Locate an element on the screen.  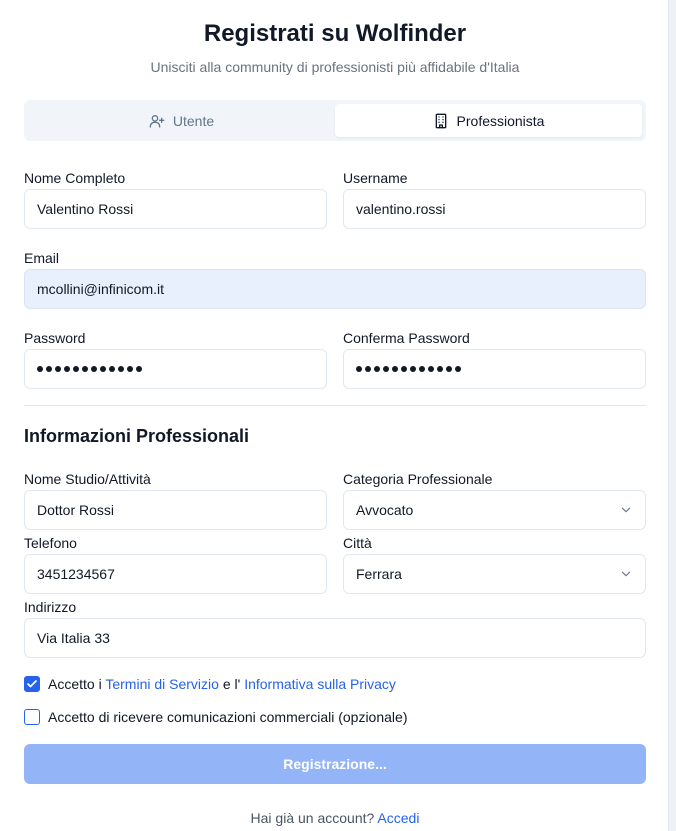
tab-utente-label: Utente is located at coordinates (193, 120).